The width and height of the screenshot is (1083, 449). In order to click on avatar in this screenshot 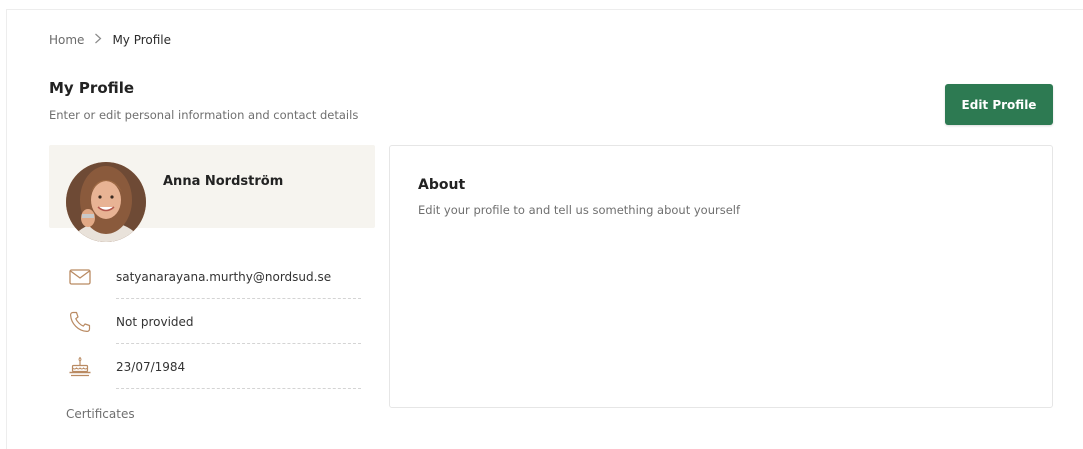, I will do `click(106, 202)`.